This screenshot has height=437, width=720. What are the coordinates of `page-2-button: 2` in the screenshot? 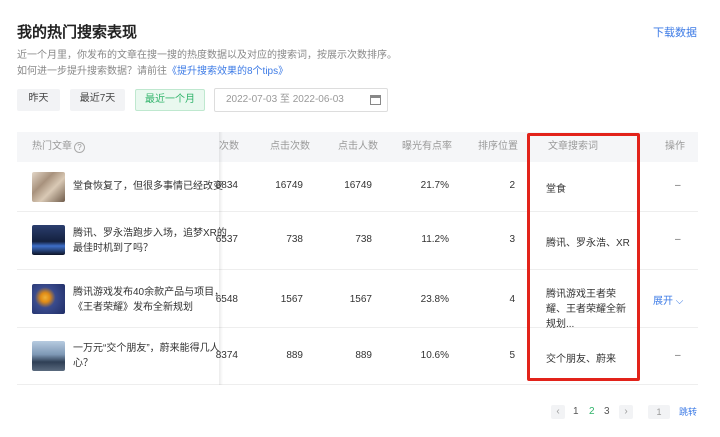 It's located at (592, 412).